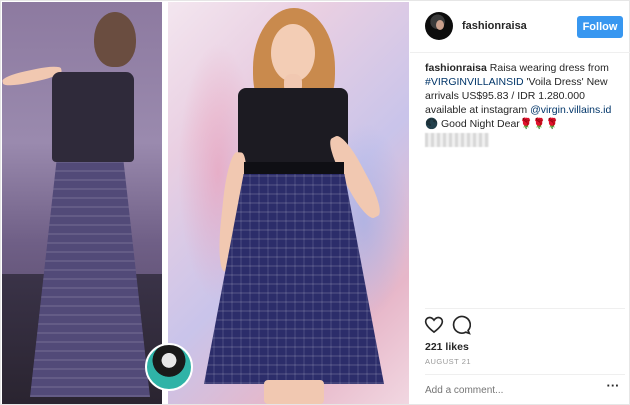 This screenshot has height=405, width=630. Describe the element at coordinates (90, 279) in the screenshot. I see `figure-left-skirt` at that location.